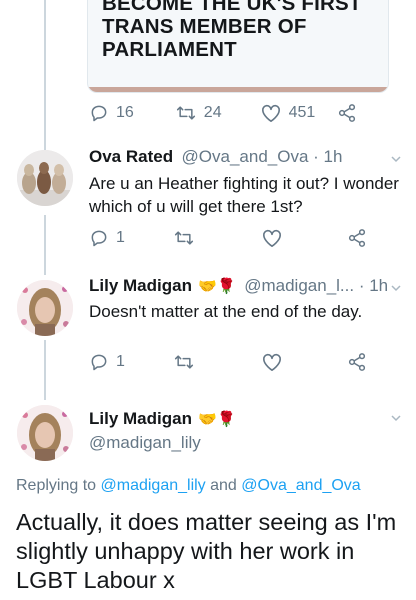 This screenshot has height=600, width=416. I want to click on mention-link: @Ova_and_Ova, so click(300, 485).